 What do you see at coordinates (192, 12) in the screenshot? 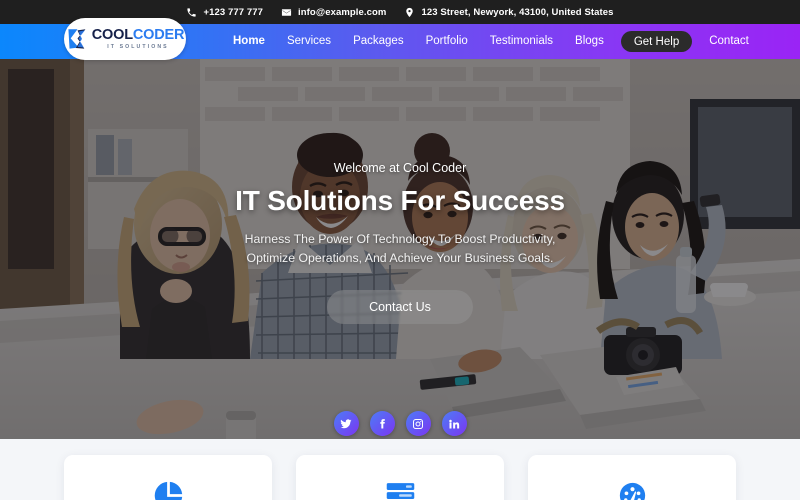
I see `phone-icon` at bounding box center [192, 12].